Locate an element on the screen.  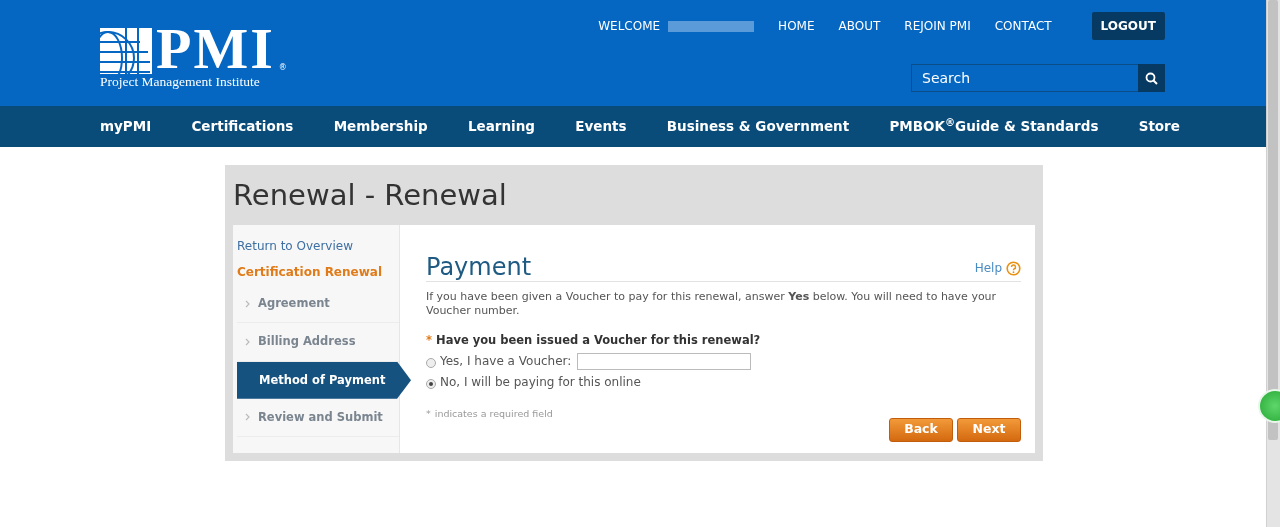
scrollbar is located at coordinates (1273, 263).